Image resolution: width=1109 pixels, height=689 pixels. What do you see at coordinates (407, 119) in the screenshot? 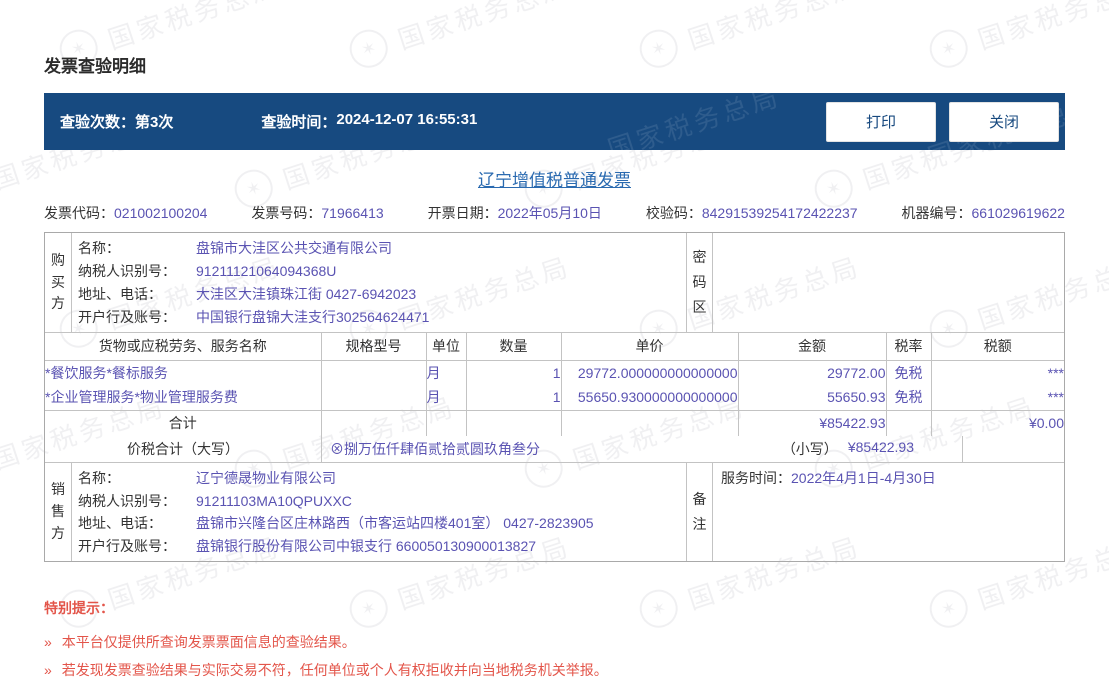
I see `query-time-value: 2024-12-07 16:55:31` at bounding box center [407, 119].